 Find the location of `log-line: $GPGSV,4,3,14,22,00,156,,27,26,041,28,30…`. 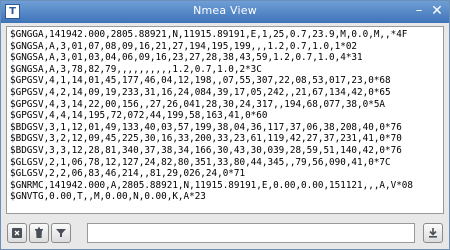

log-line: $GPGSV,4,3,14,22,00,156,,27,26,041,28,30… is located at coordinates (198, 104).